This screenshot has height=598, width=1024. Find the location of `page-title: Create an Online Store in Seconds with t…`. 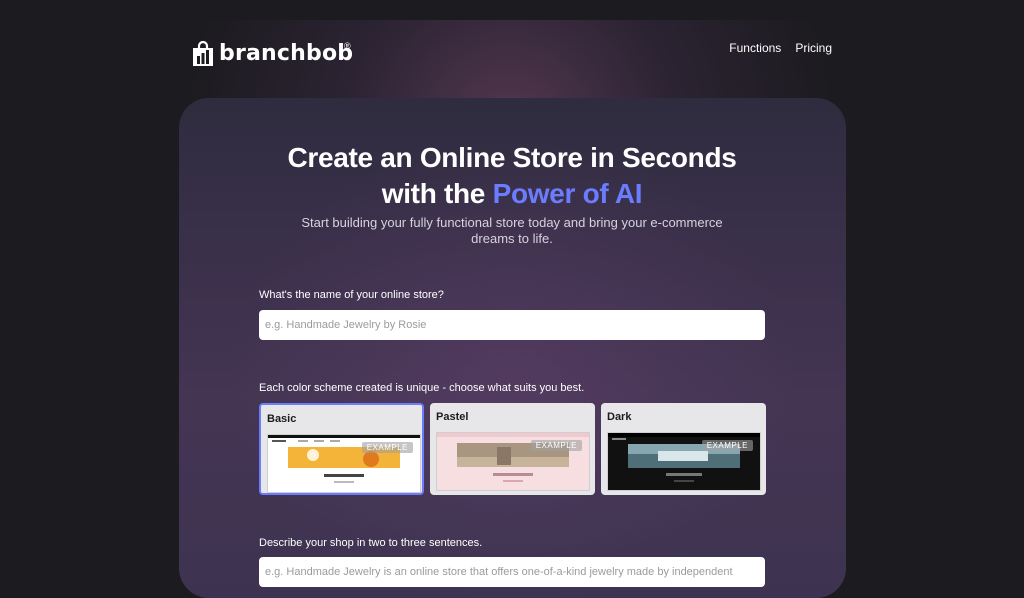

page-title: Create an Online Store in Seconds with t… is located at coordinates (512, 176).